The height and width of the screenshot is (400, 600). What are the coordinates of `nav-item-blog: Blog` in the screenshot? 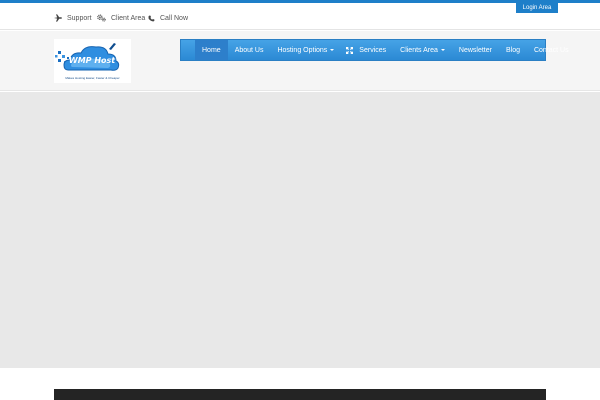 It's located at (513, 50).